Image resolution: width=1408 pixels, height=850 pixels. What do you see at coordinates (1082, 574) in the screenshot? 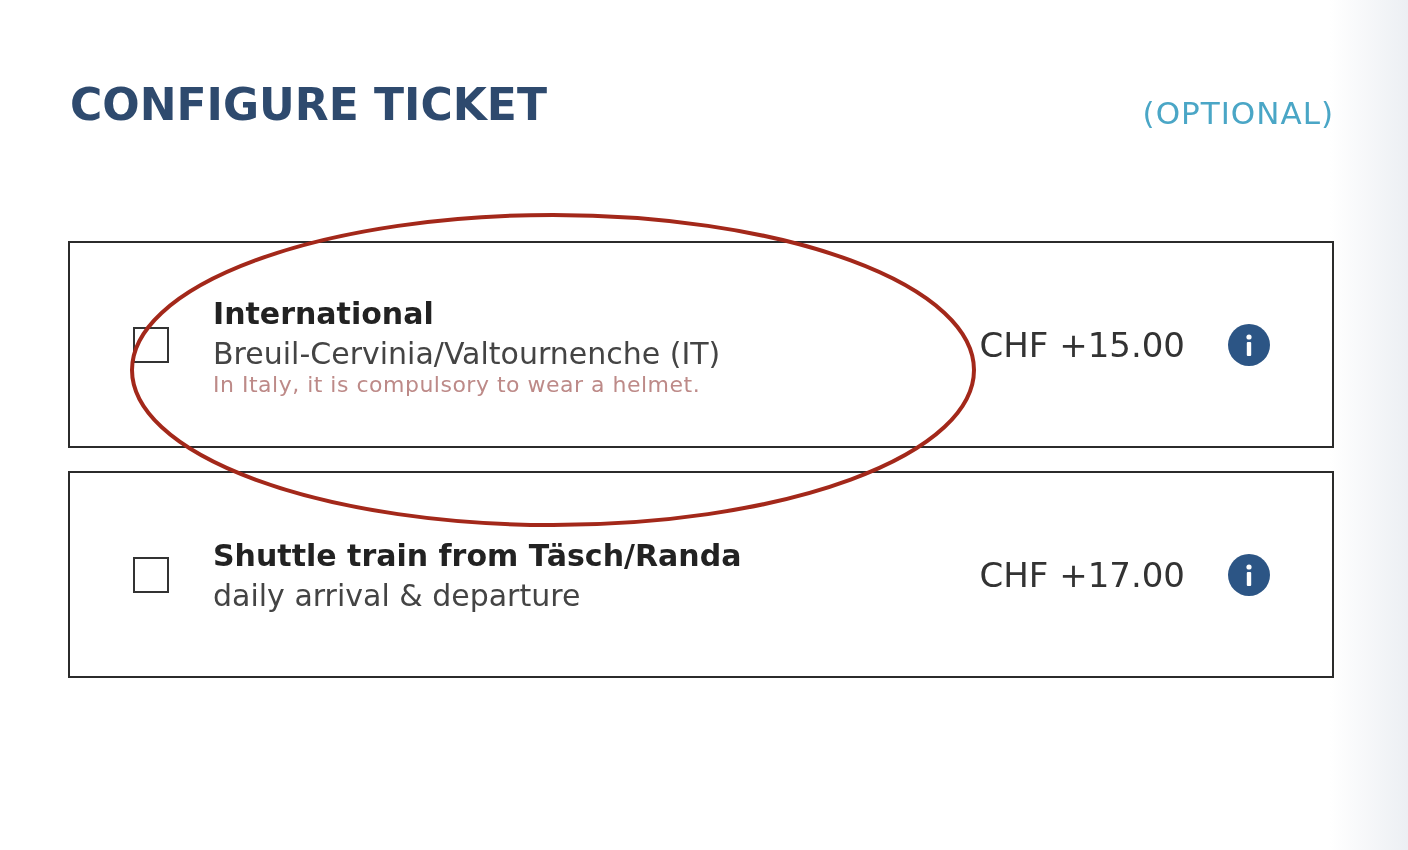
I see `option-price: CHF +17.00` at bounding box center [1082, 574].